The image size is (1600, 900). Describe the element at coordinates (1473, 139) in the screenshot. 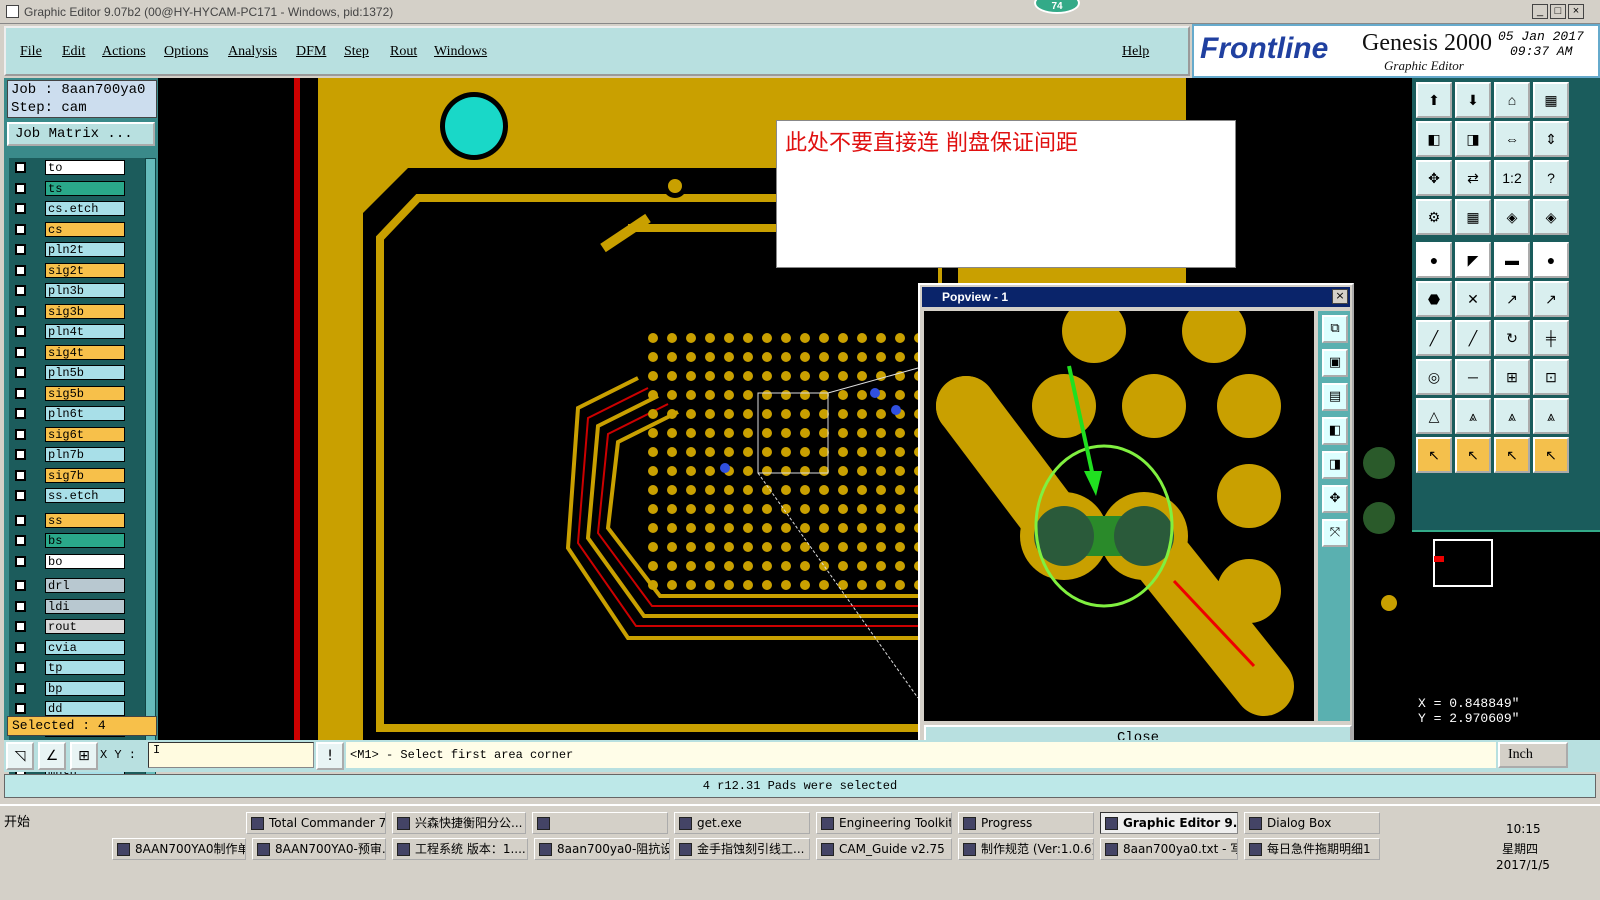

I see `toolbox-icon: ◨` at that location.